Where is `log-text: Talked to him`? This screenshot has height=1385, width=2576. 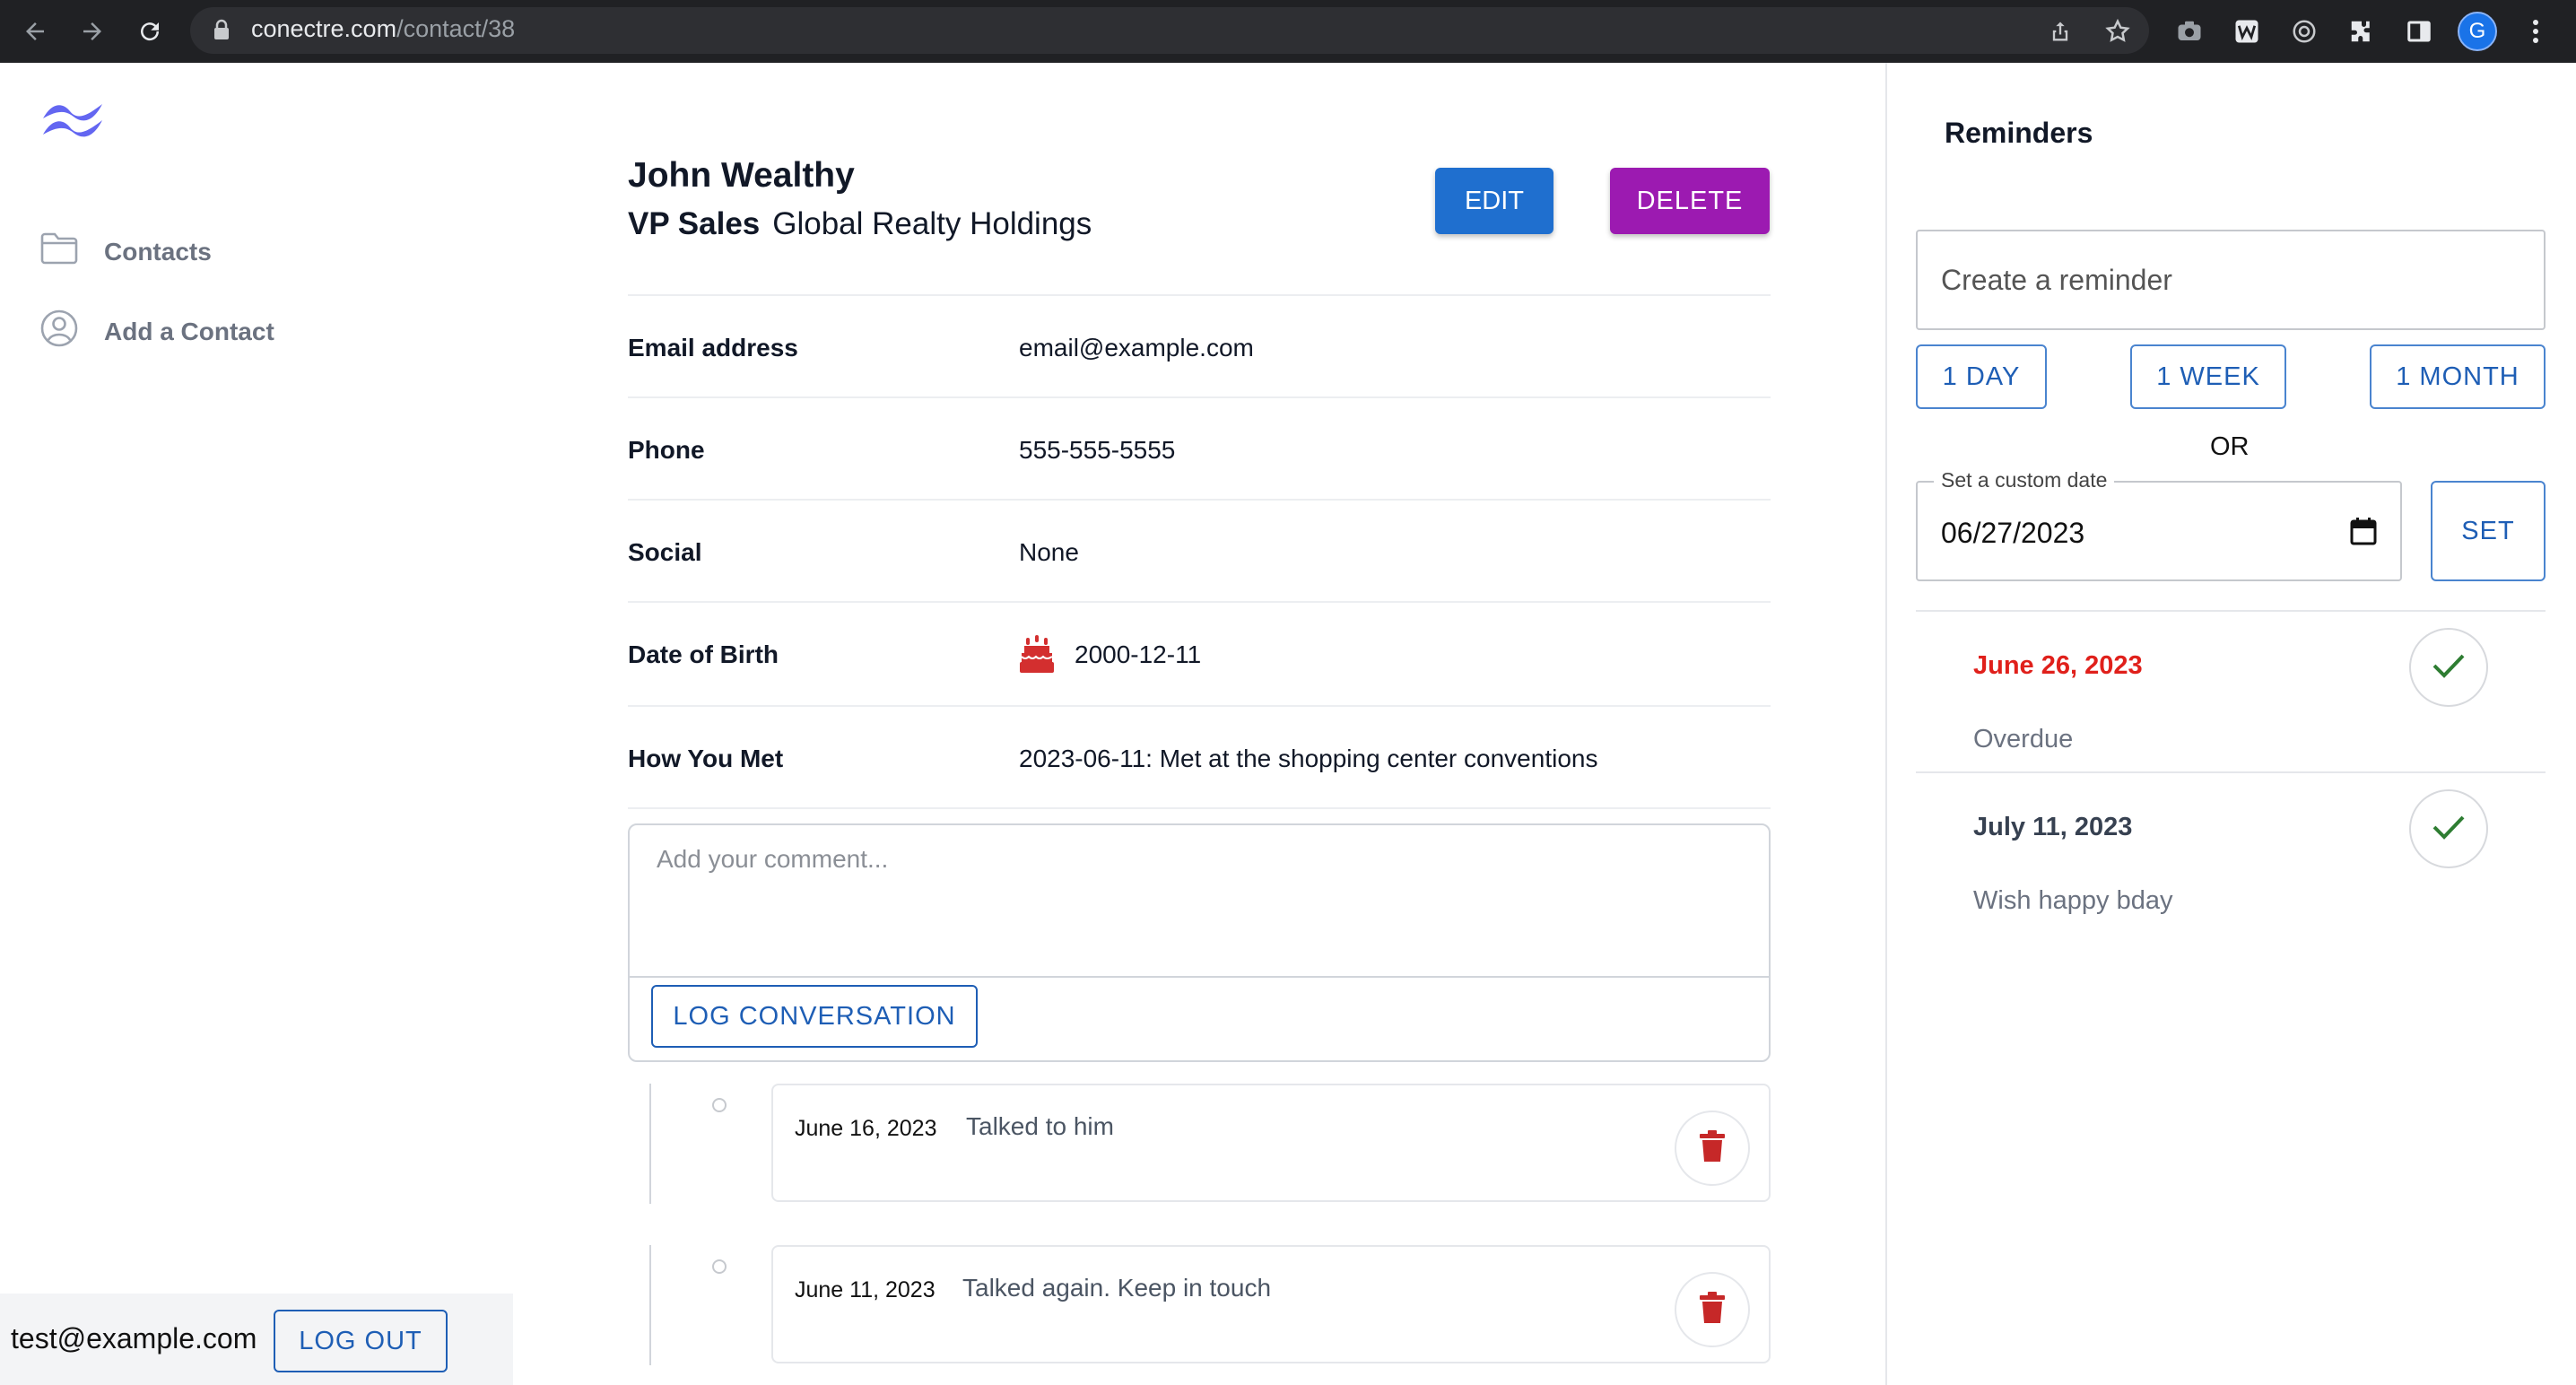
log-text: Talked to him is located at coordinates (1040, 1126).